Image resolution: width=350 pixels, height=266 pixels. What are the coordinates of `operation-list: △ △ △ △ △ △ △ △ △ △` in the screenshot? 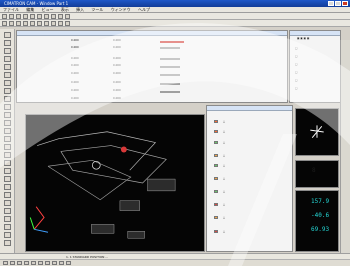 It's located at (249, 178).